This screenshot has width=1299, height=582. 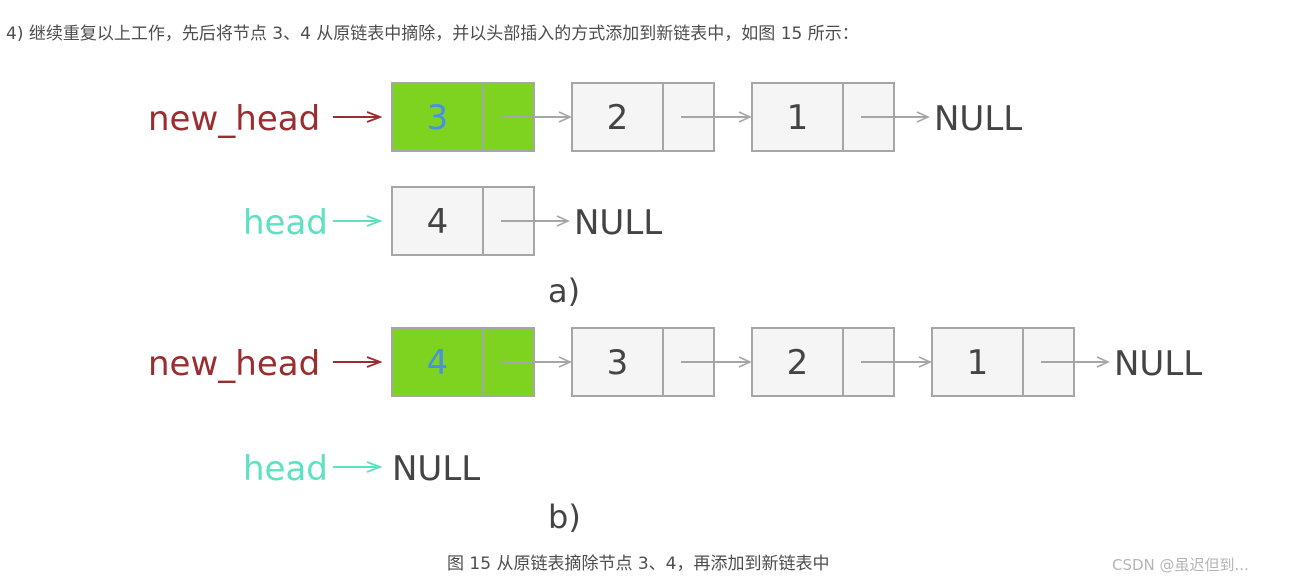 I want to click on head-list-b: NULL, so click(x=436, y=469).